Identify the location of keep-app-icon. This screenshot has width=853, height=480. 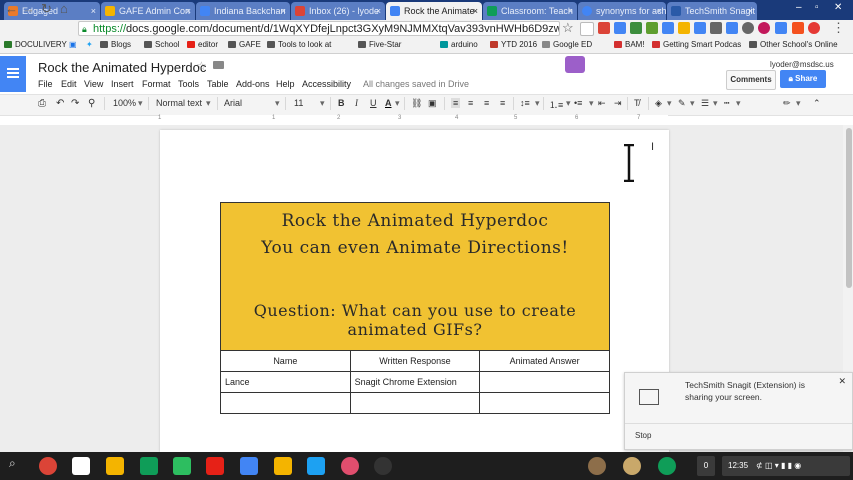
(283, 466).